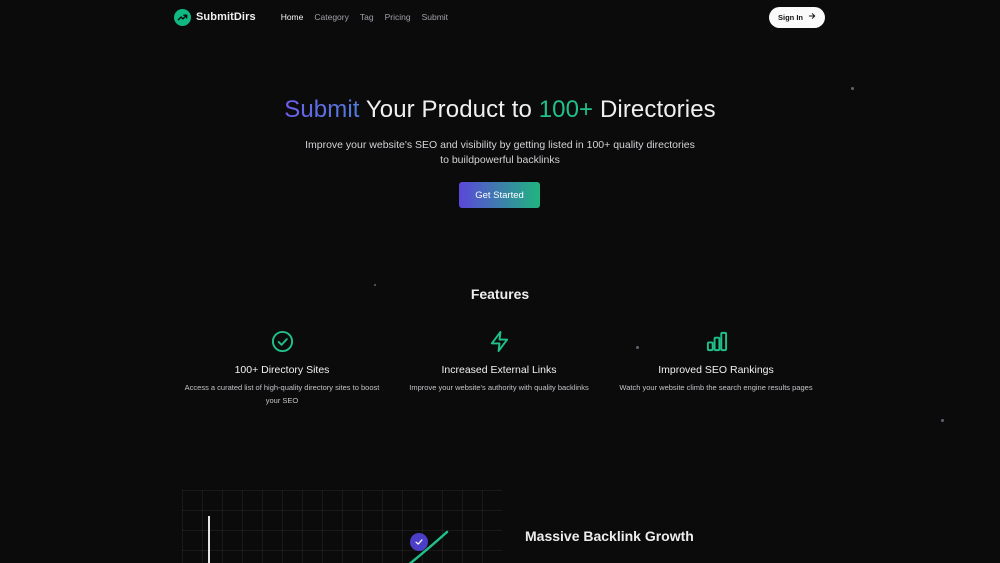 The width and height of the screenshot is (1000, 563). Describe the element at coordinates (449, 109) in the screenshot. I see `hero-title-text: Your Product to` at that location.